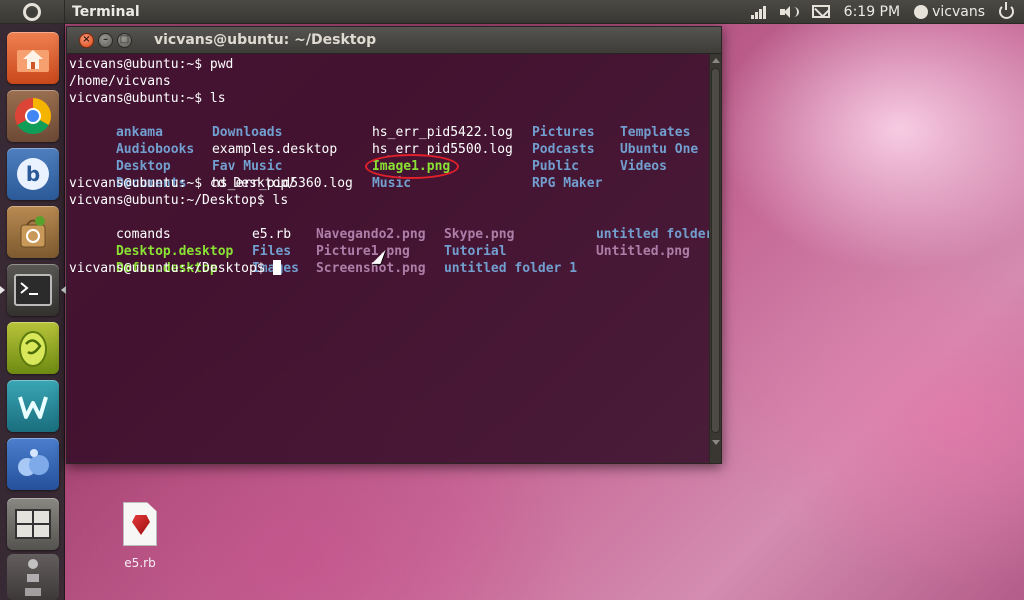 Image resolution: width=1024 pixels, height=600 pixels. I want to click on terminal-line: vicvans@ubuntu:~/Desktop$ ls, so click(179, 200).